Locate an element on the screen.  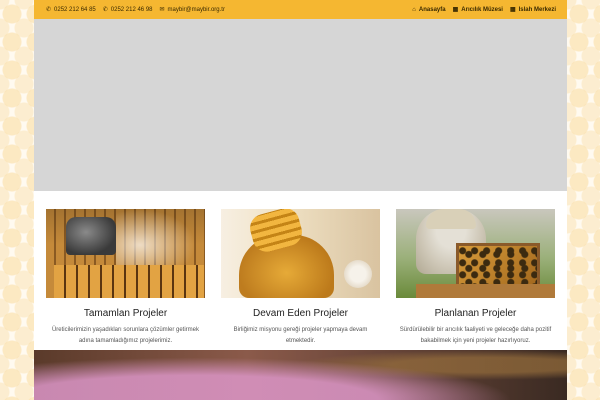
phone-1-text: 0252 212 64 85 is located at coordinates (75, 9).